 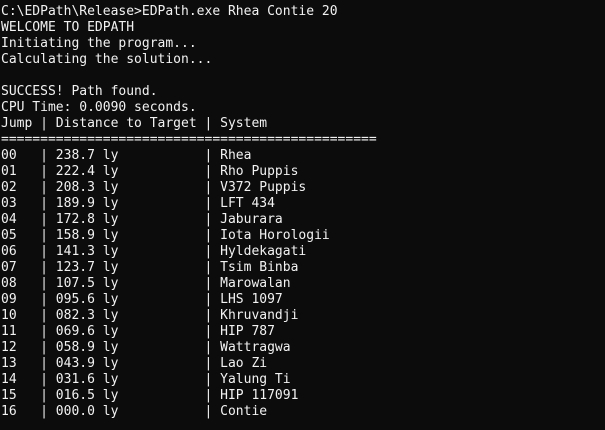 What do you see at coordinates (146, 379) in the screenshot?
I see `table-row: 14 | 031.6 ly | Yalung Ti` at bounding box center [146, 379].